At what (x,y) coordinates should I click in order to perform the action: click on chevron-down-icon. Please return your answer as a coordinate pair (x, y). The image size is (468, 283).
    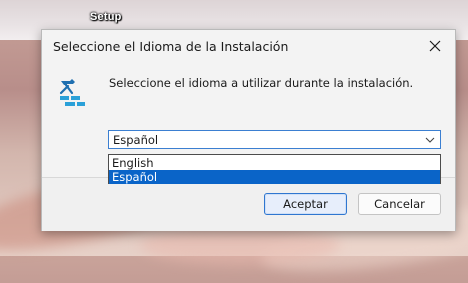
    Looking at the image, I should click on (430, 140).